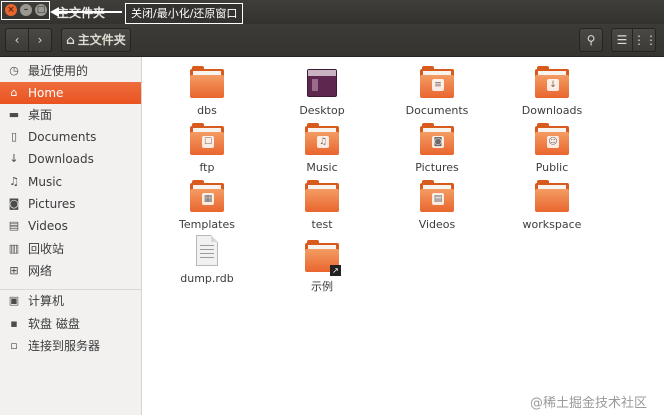  I want to click on sidebar-item-computer: ▣ 计算机, so click(70, 301).